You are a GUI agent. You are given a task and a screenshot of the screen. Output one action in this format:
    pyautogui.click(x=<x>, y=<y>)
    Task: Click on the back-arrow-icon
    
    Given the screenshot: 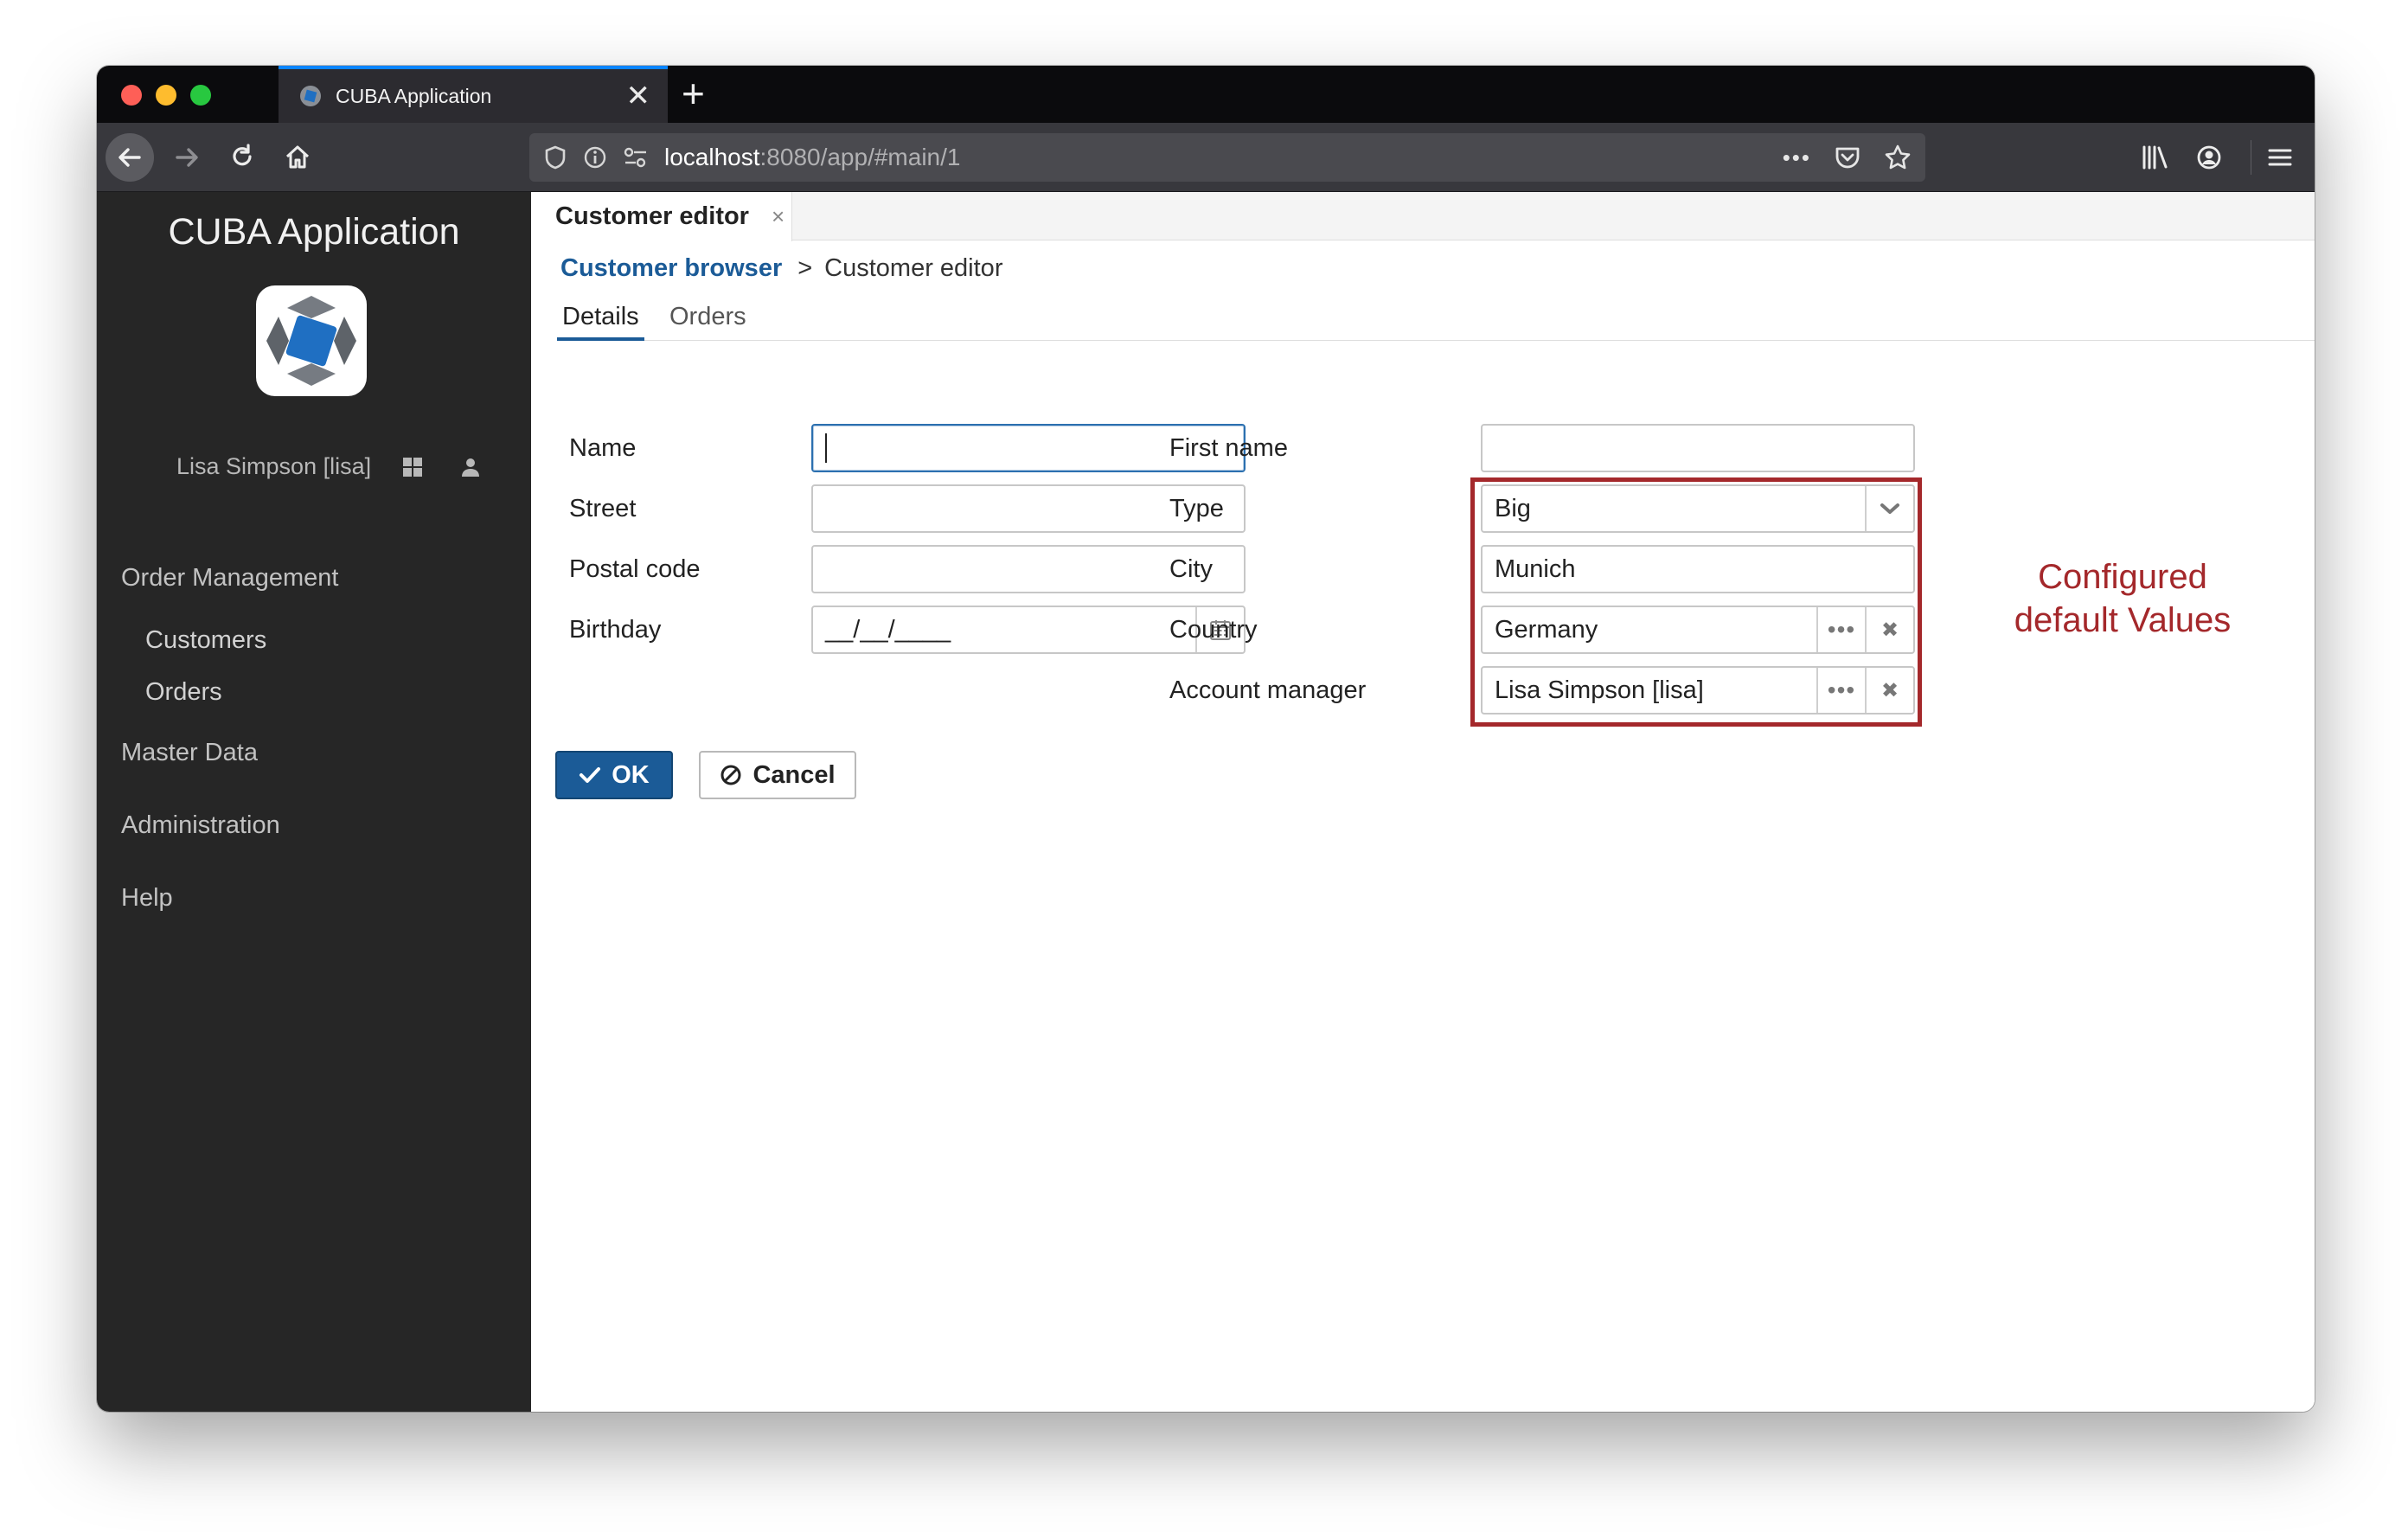 What is the action you would take?
    pyautogui.click(x=129, y=157)
    